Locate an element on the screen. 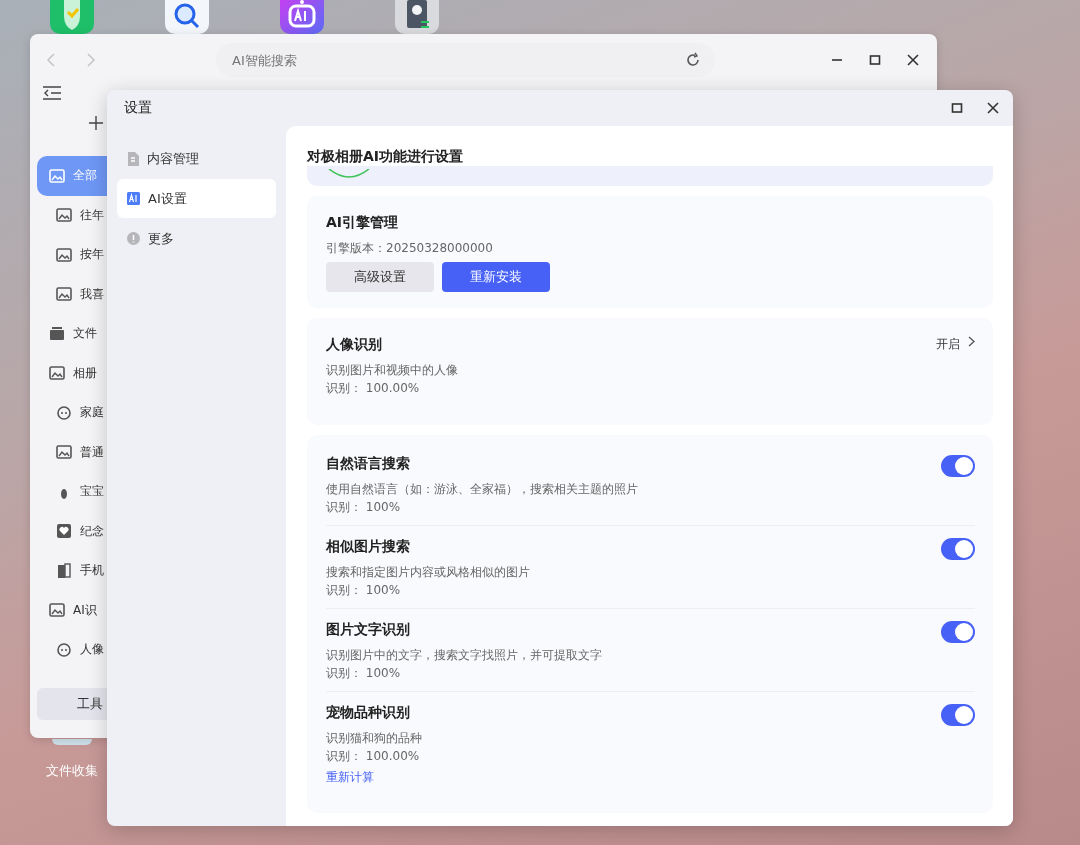 This screenshot has width=1080, height=845. feature-description: 使用自然语言（如：游泳、全家福），搜索相关主题的照片 is located at coordinates (482, 489).